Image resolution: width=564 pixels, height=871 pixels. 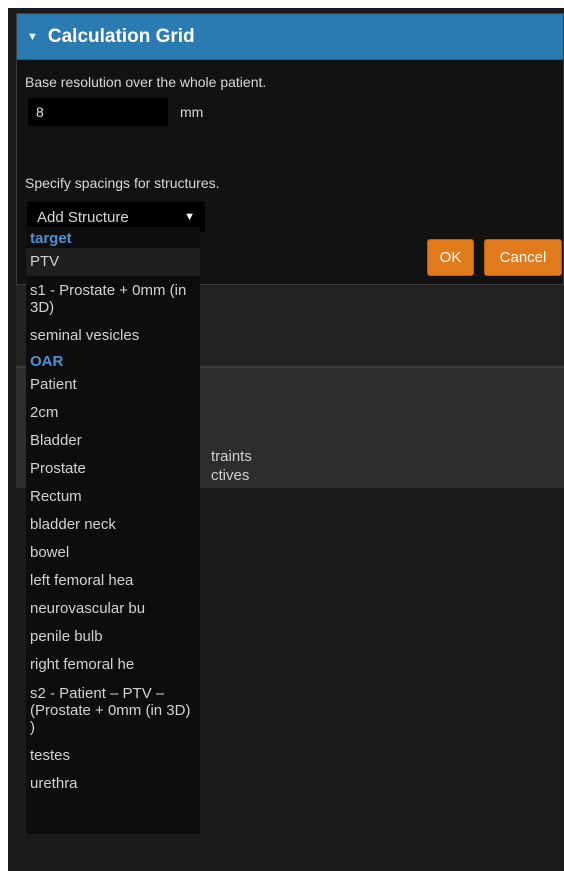 What do you see at coordinates (113, 665) in the screenshot?
I see `dropdown-option: right femoral he` at bounding box center [113, 665].